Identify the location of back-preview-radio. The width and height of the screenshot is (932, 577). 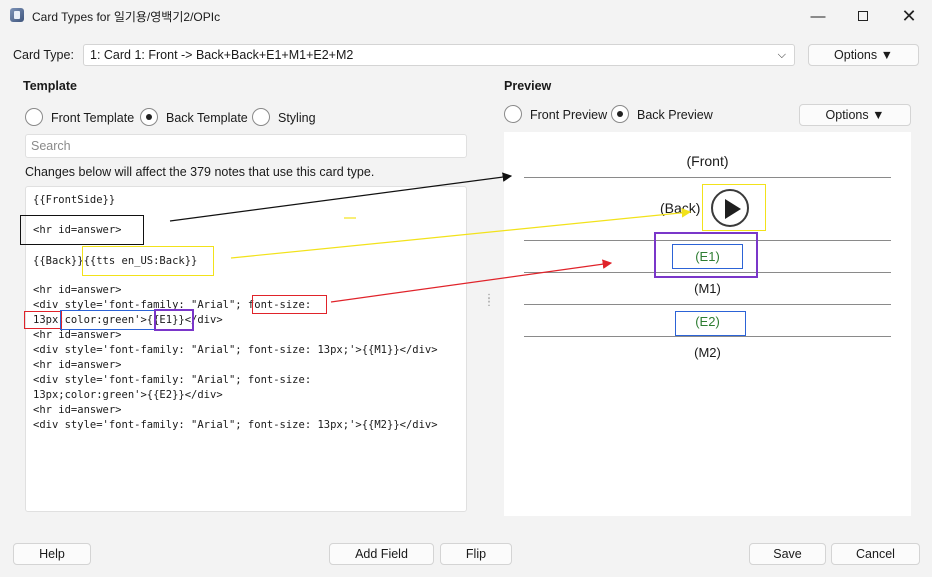
(620, 114).